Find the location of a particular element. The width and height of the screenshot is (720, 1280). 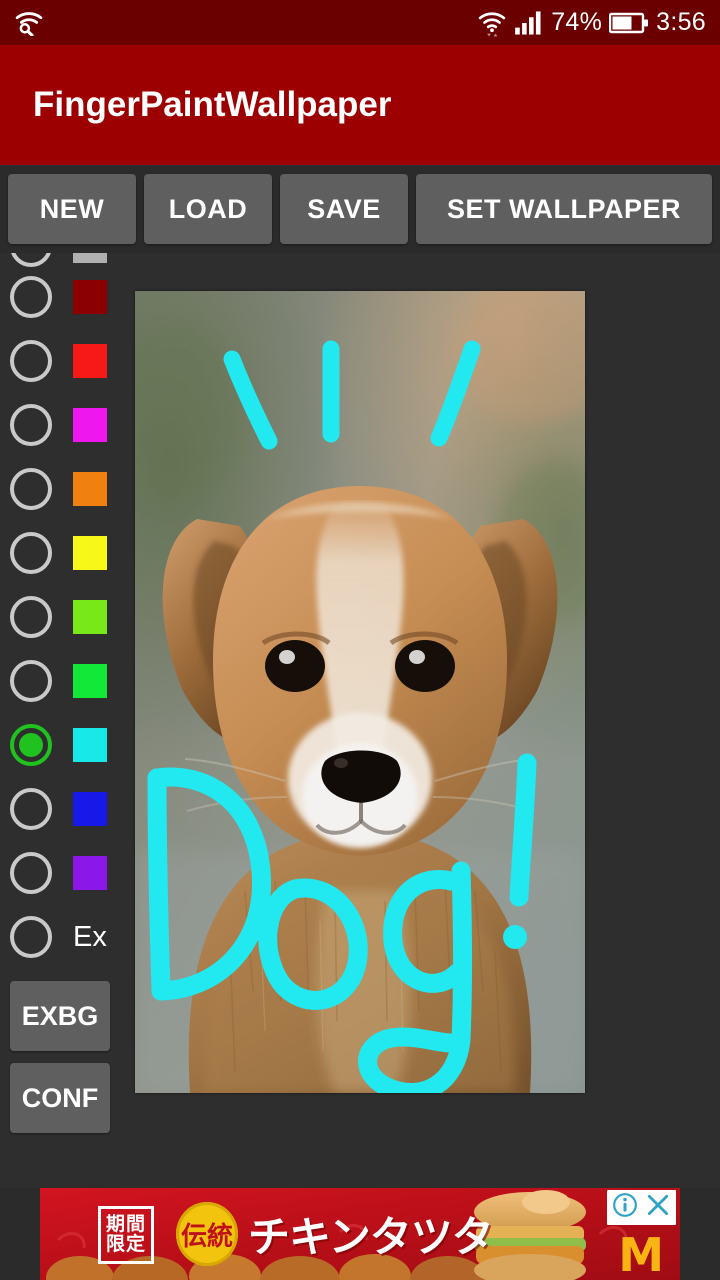

battery-icon is located at coordinates (629, 23).